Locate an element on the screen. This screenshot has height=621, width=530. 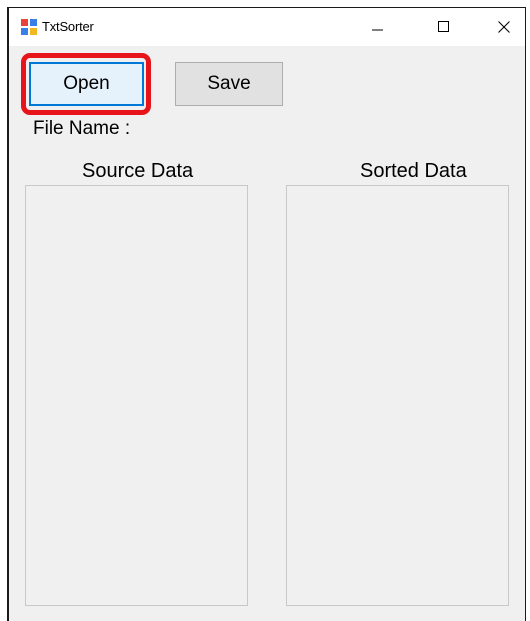
maximize-button is located at coordinates (444, 27).